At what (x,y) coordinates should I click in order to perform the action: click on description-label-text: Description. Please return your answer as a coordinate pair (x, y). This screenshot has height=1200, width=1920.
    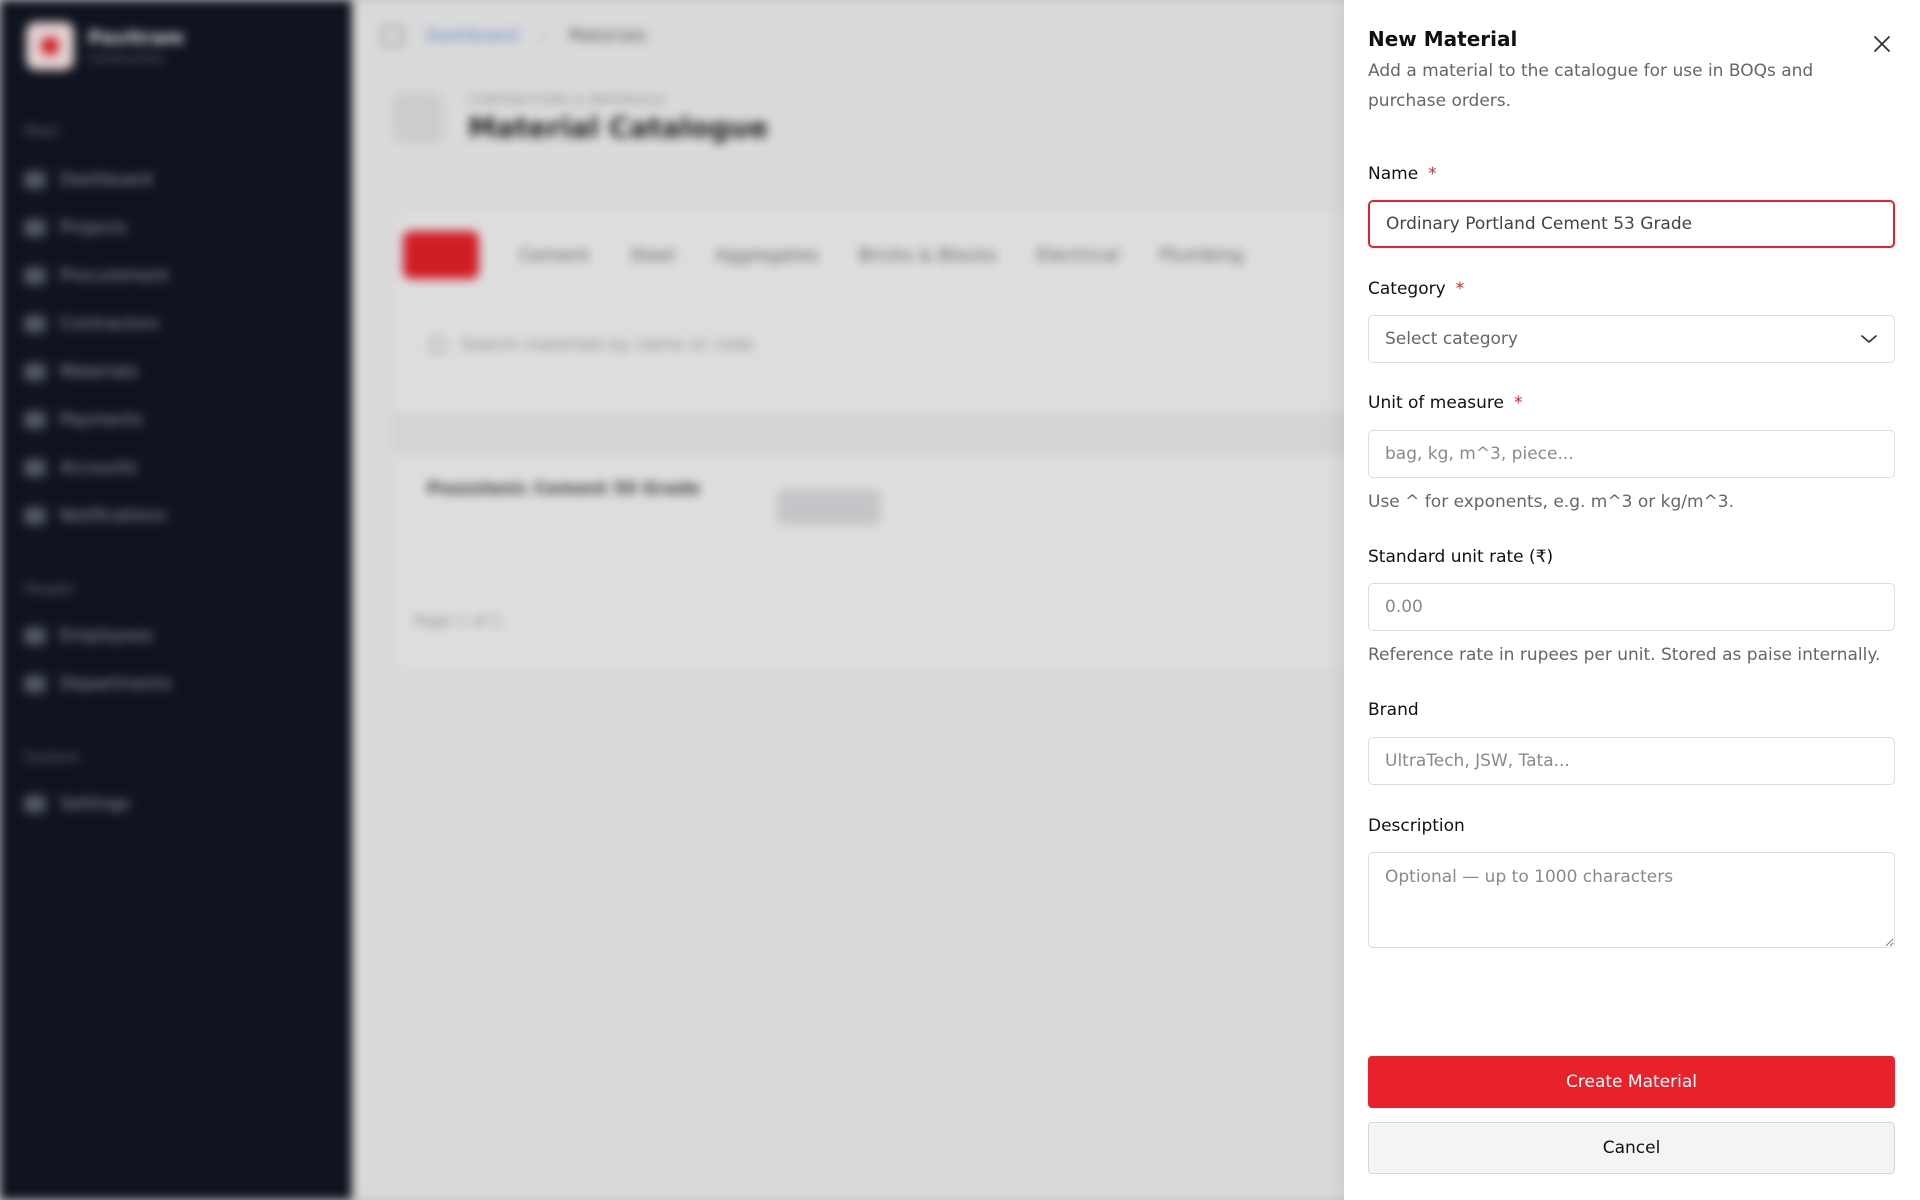
    Looking at the image, I should click on (1416, 826).